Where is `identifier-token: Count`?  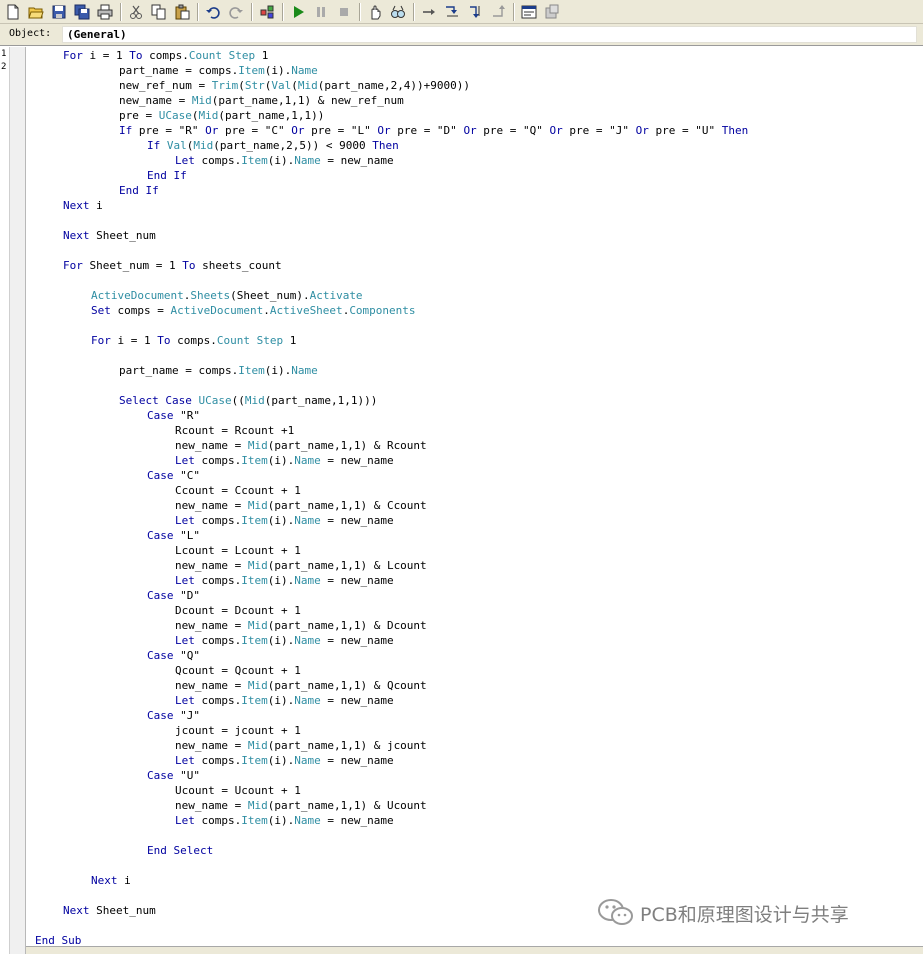 identifier-token: Count is located at coordinates (205, 55).